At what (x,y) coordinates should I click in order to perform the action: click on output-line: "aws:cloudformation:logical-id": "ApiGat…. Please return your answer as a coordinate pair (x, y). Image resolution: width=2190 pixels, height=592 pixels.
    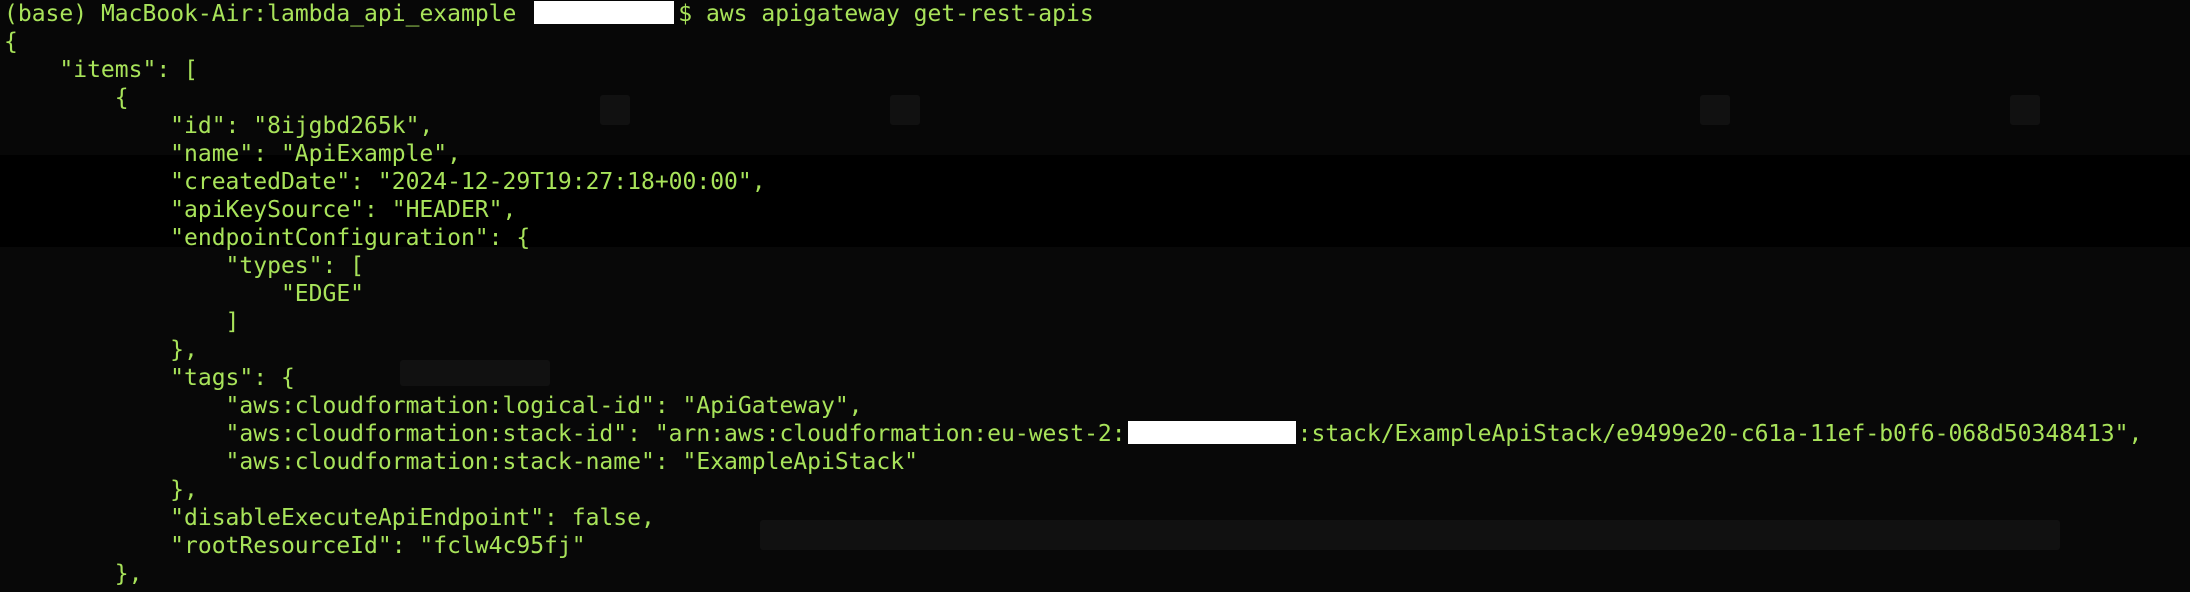
    Looking at the image, I should click on (433, 406).